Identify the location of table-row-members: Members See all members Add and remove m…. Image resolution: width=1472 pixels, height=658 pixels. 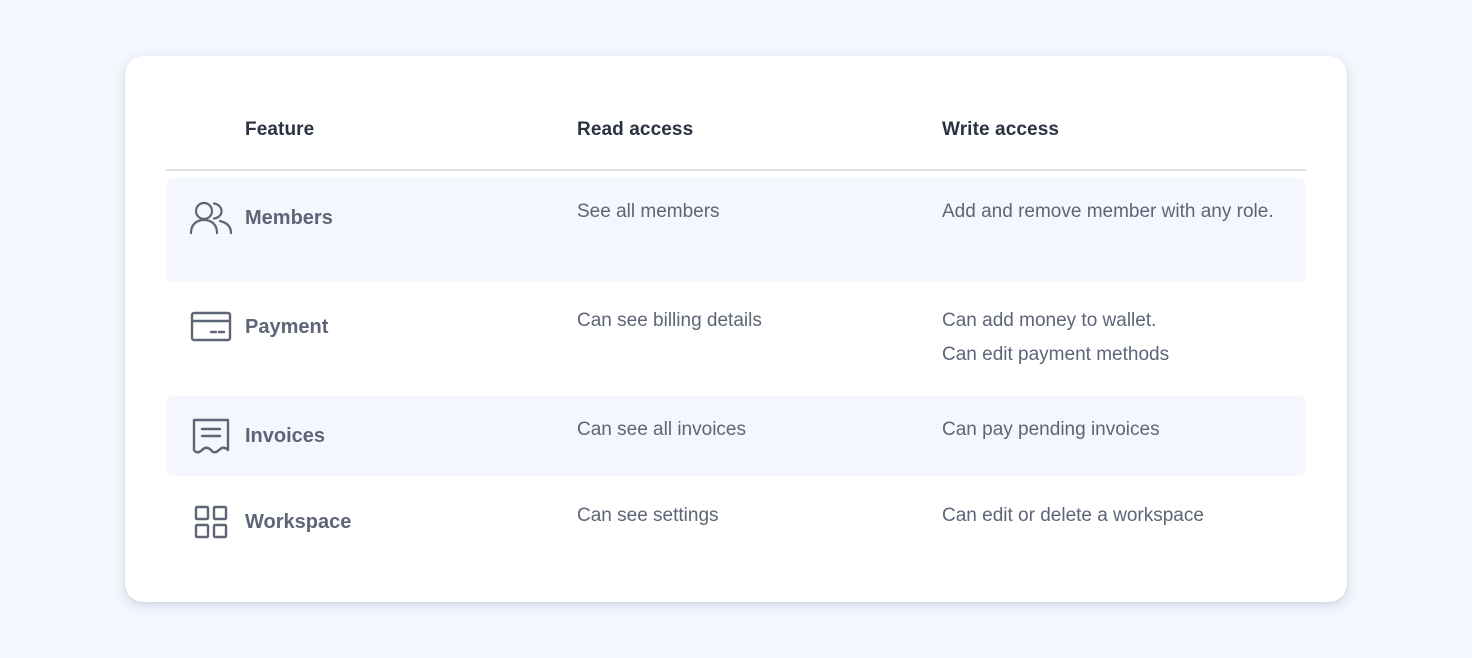
(736, 230).